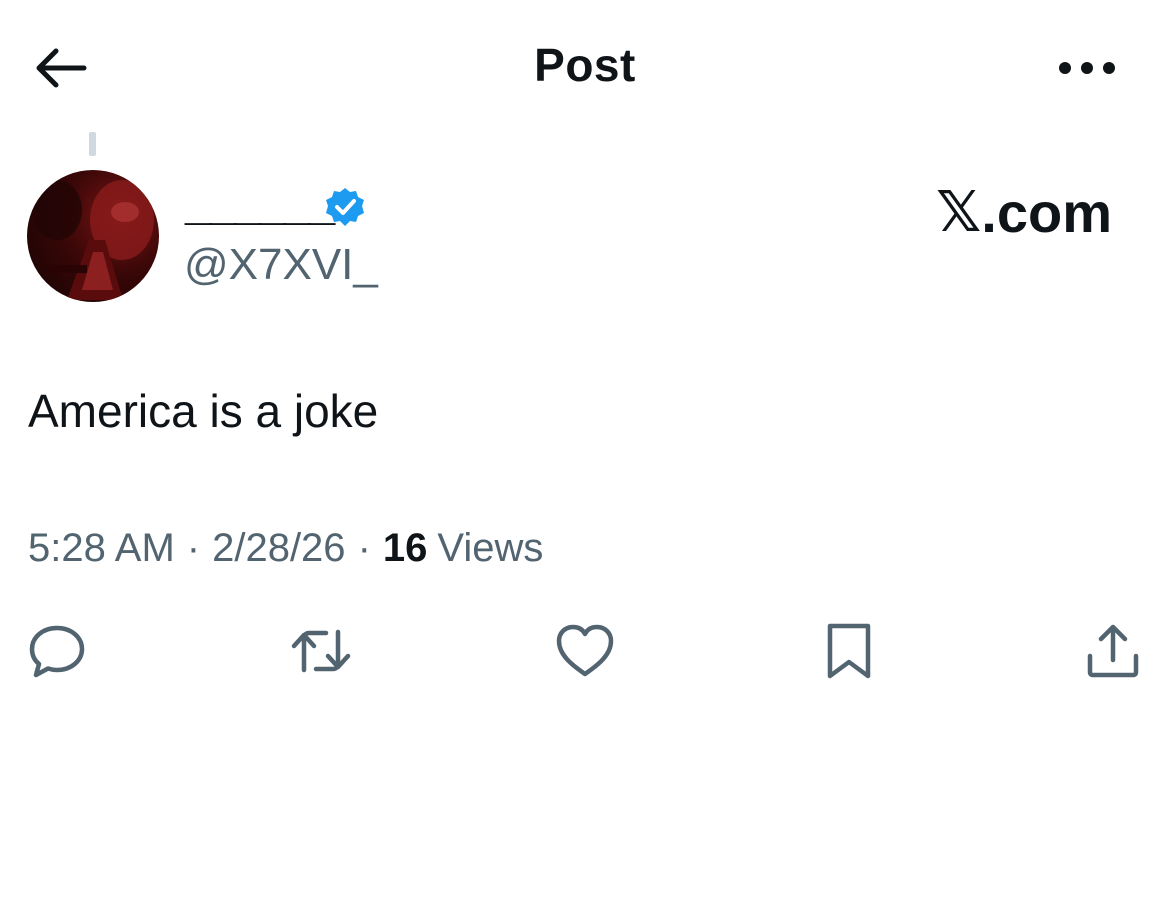  I want to click on repost-button, so click(321, 651).